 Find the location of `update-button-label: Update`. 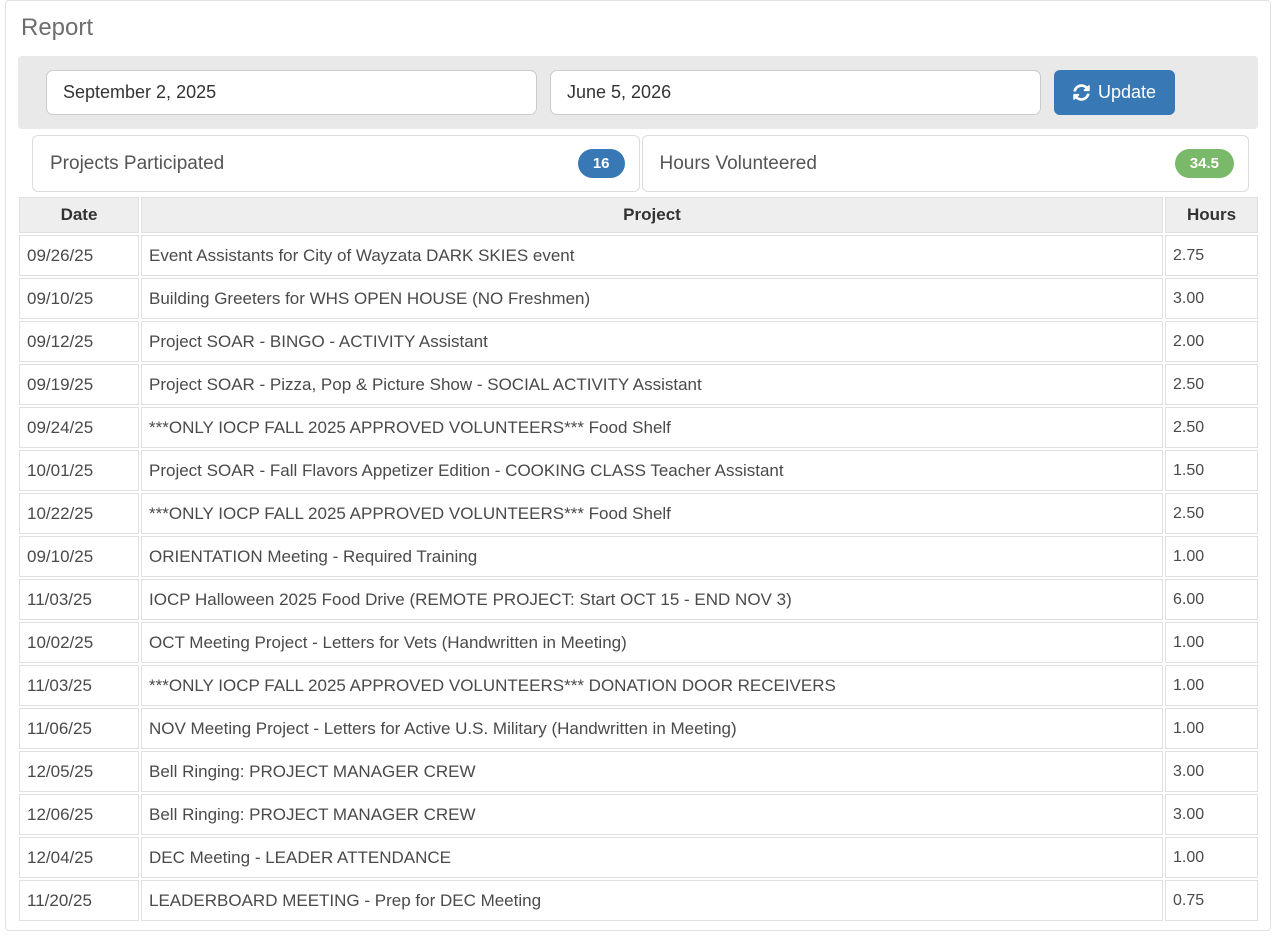

update-button-label: Update is located at coordinates (1127, 92).